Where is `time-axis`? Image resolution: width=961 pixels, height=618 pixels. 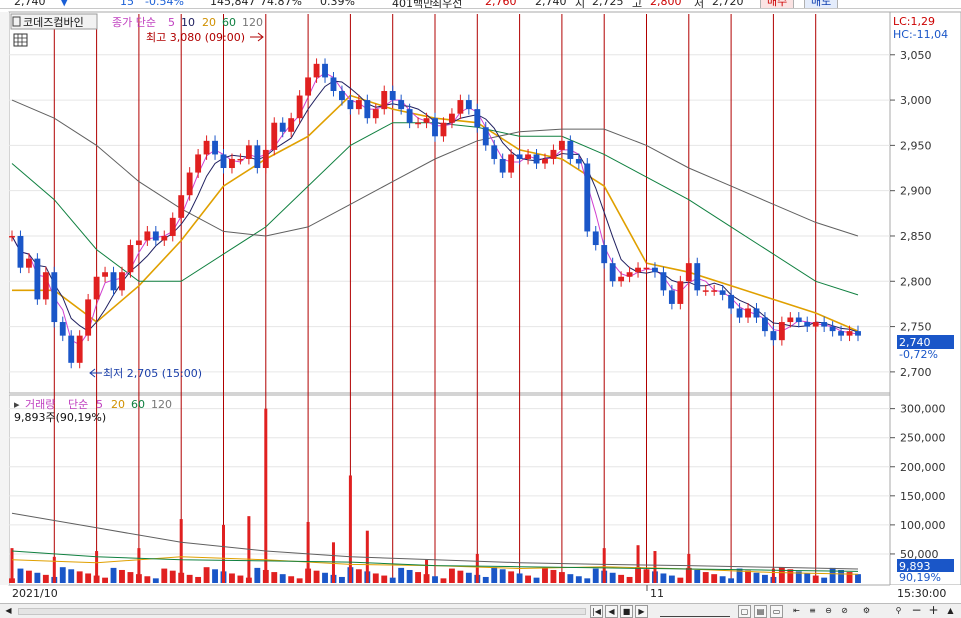
time-axis is located at coordinates (485, 594).